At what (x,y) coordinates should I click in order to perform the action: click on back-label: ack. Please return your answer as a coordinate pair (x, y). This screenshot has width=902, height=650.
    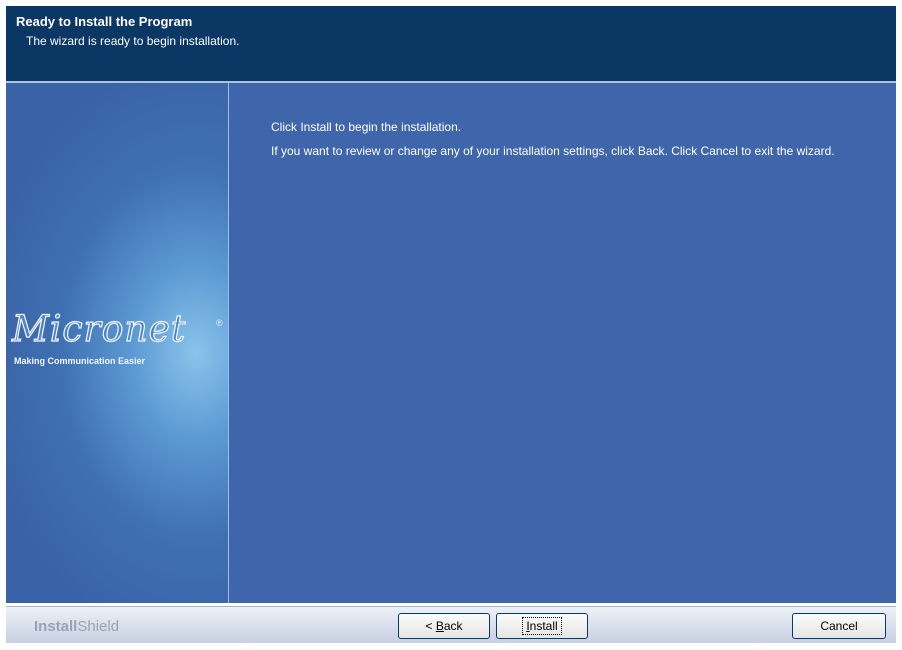
    Looking at the image, I should click on (453, 626).